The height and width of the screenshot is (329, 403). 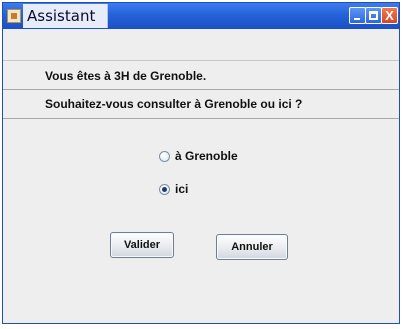 What do you see at coordinates (142, 245) in the screenshot?
I see `validate-button: Valider` at bounding box center [142, 245].